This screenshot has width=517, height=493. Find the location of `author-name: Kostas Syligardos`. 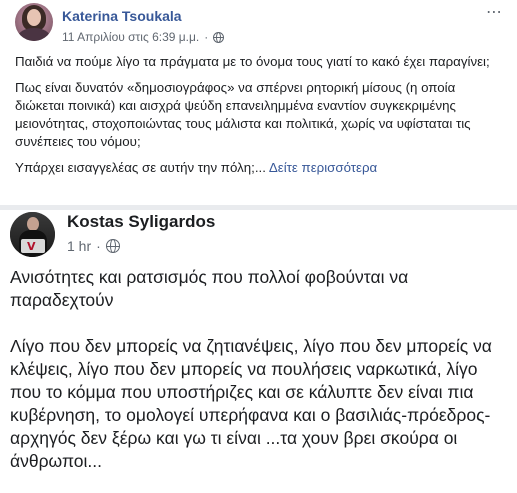

author-name: Kostas Syligardos is located at coordinates (141, 222).